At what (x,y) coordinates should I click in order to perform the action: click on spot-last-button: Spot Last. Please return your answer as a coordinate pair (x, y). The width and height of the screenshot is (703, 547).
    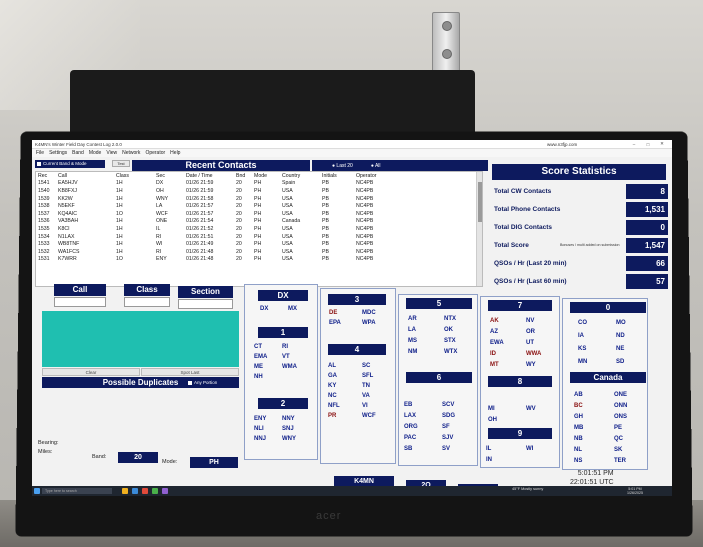
    Looking at the image, I should click on (190, 372).